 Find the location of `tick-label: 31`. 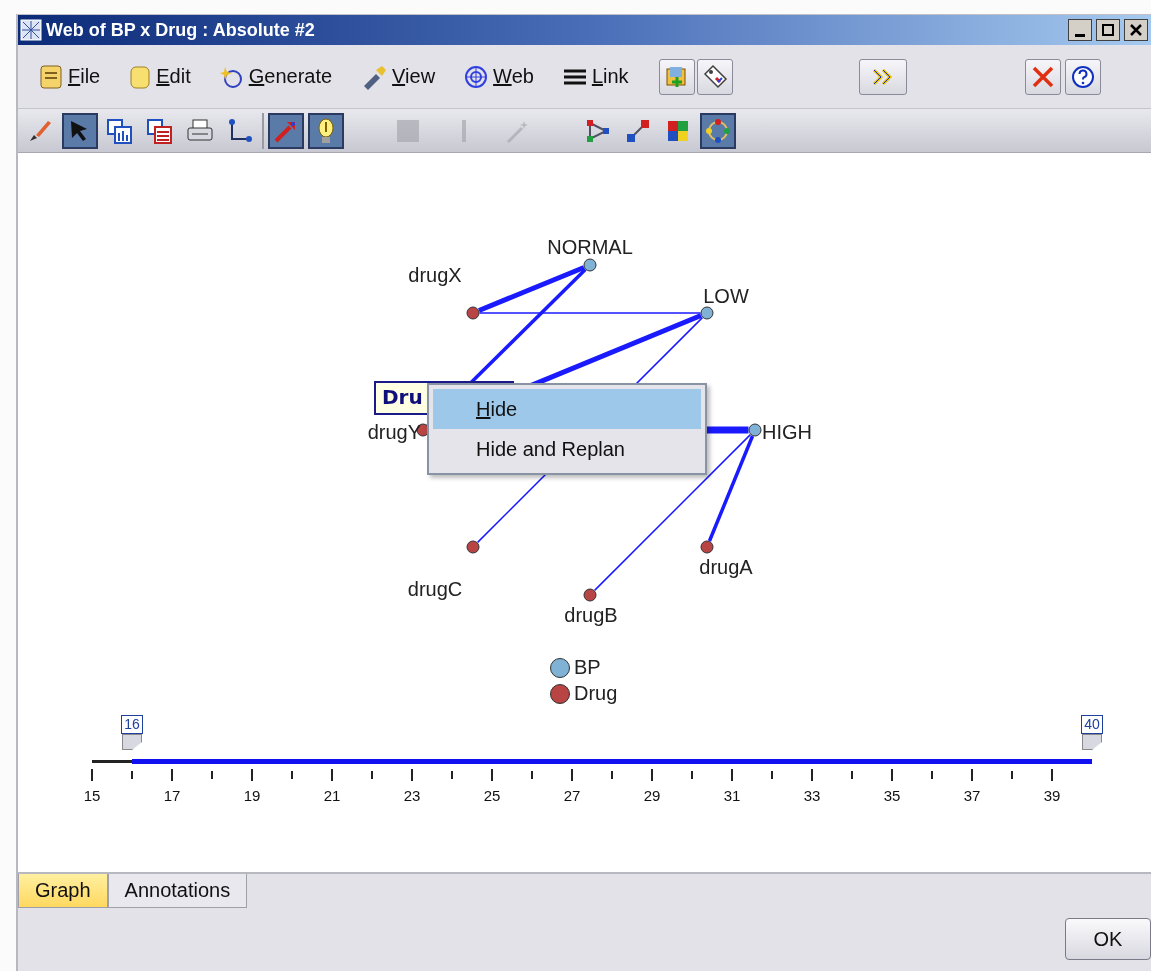

tick-label: 31 is located at coordinates (732, 795).